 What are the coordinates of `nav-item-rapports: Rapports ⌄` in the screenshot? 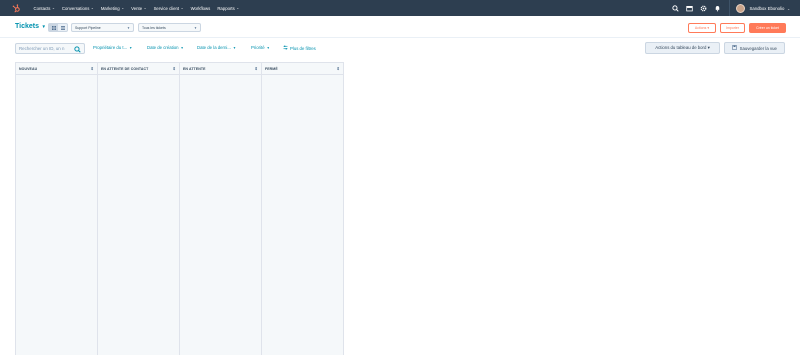 It's located at (228, 8).